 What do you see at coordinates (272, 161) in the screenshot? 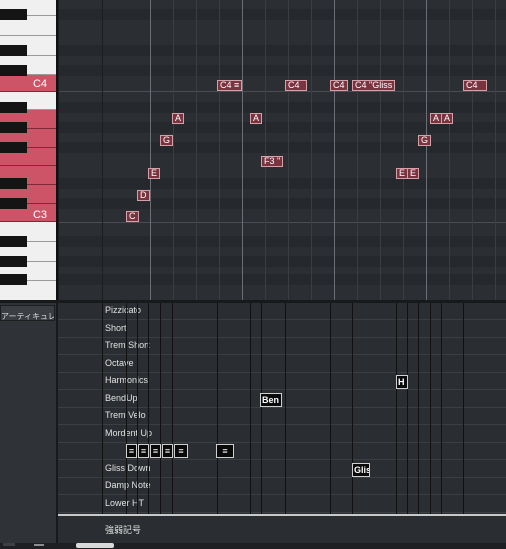
I see `midi-note-f3: F3 "` at bounding box center [272, 161].